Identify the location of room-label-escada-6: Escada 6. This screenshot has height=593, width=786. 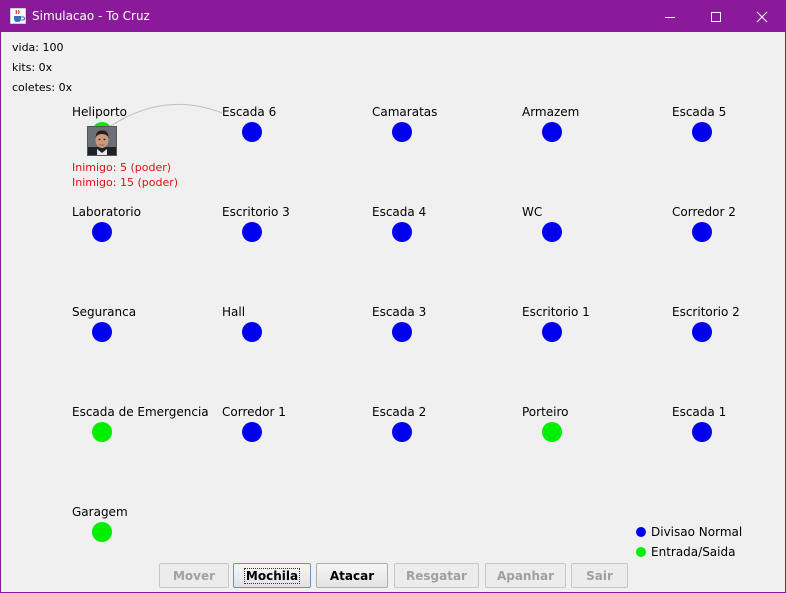
(249, 112).